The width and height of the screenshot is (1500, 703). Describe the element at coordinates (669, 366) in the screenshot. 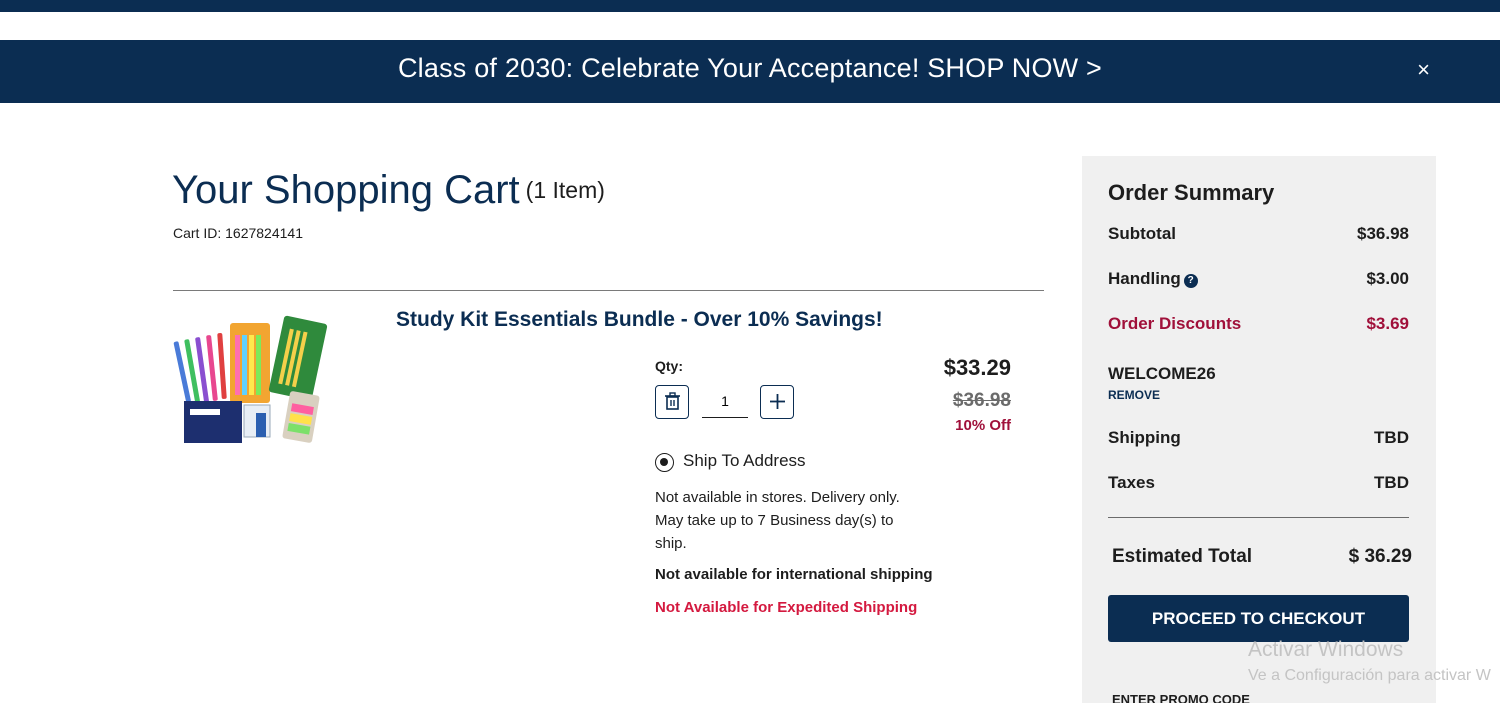

I see `qty-label: Qty:` at that location.